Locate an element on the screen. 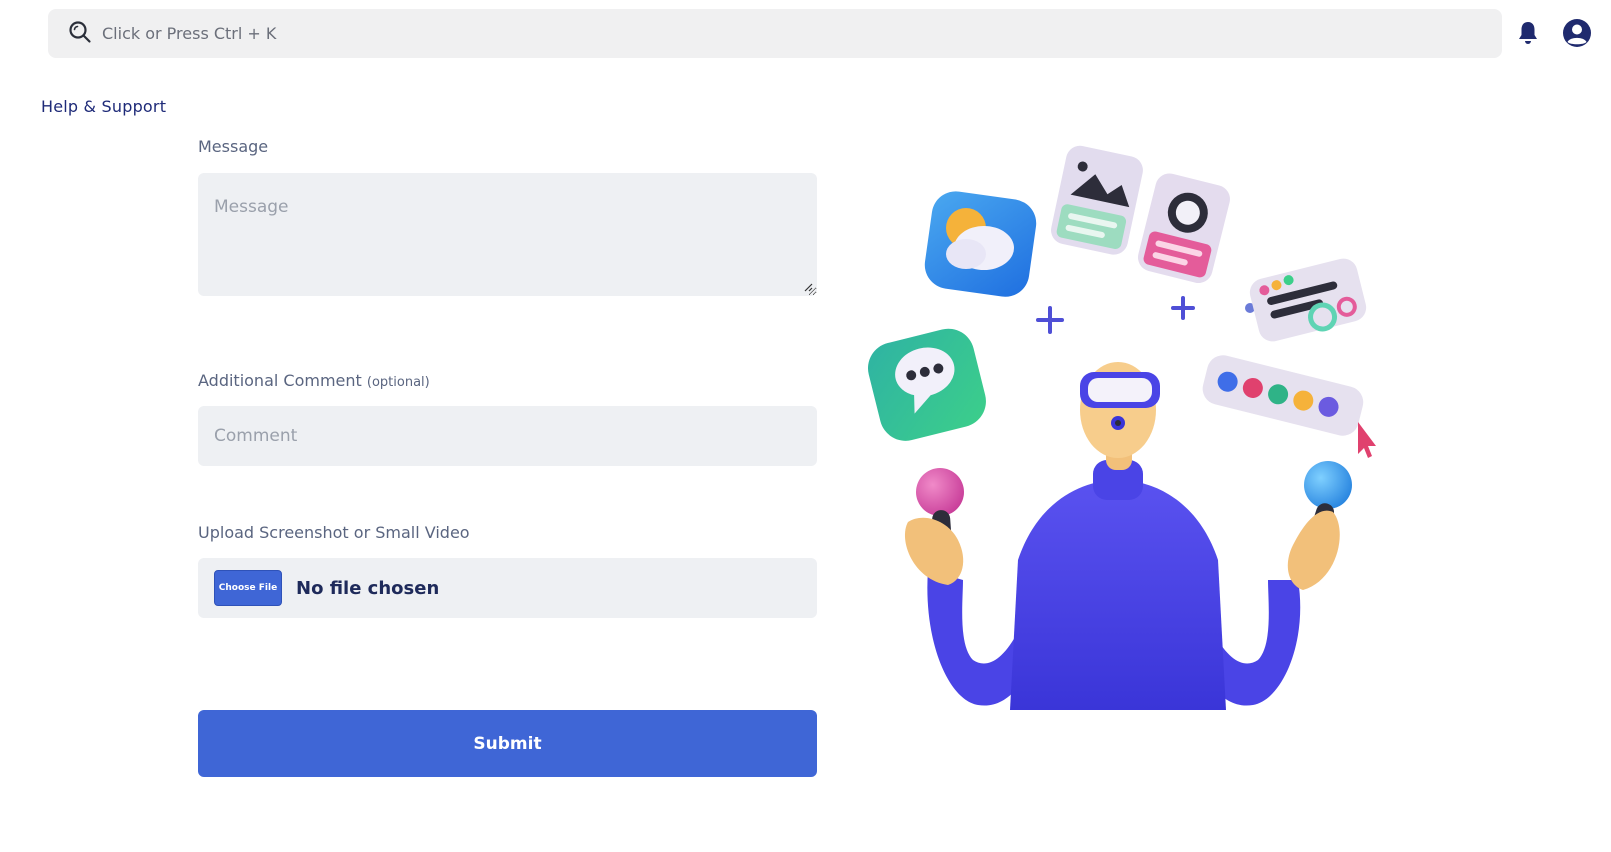 Image resolution: width=1611 pixels, height=852 pixels. message-textarea is located at coordinates (507, 234).